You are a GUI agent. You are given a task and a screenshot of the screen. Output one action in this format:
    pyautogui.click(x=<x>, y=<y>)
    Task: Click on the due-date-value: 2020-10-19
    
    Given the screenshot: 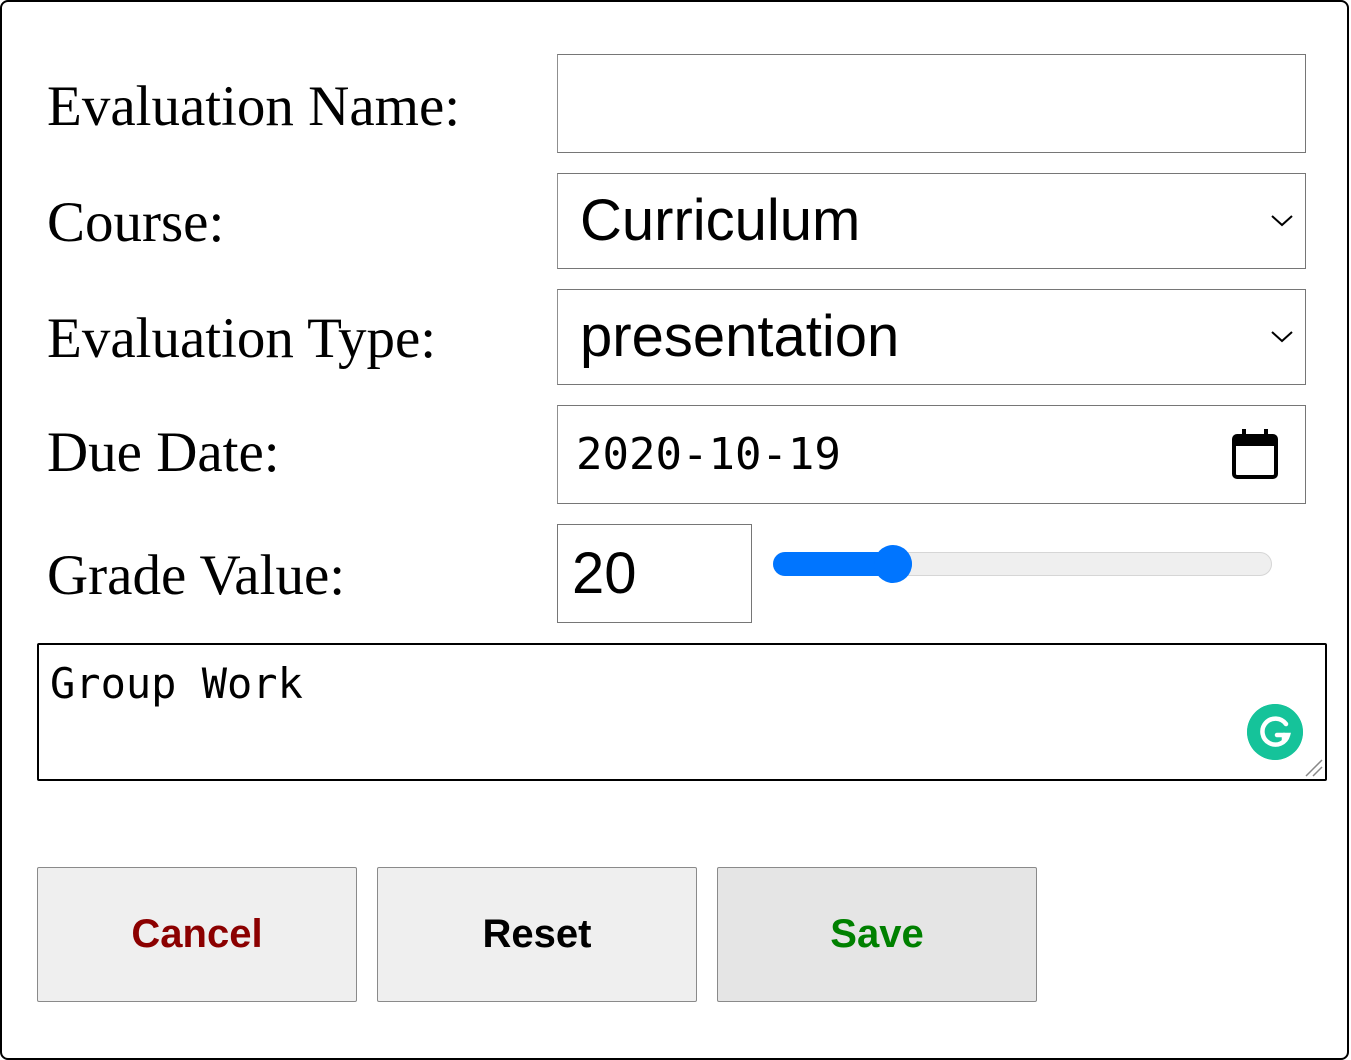 What is the action you would take?
    pyautogui.click(x=708, y=454)
    